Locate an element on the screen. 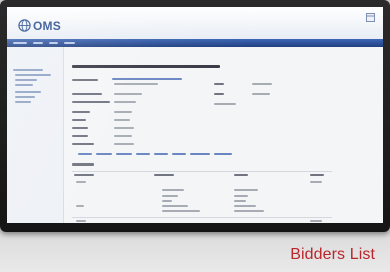 Image resolution: width=390 pixels, height=272 pixels. window-icon is located at coordinates (370, 17).